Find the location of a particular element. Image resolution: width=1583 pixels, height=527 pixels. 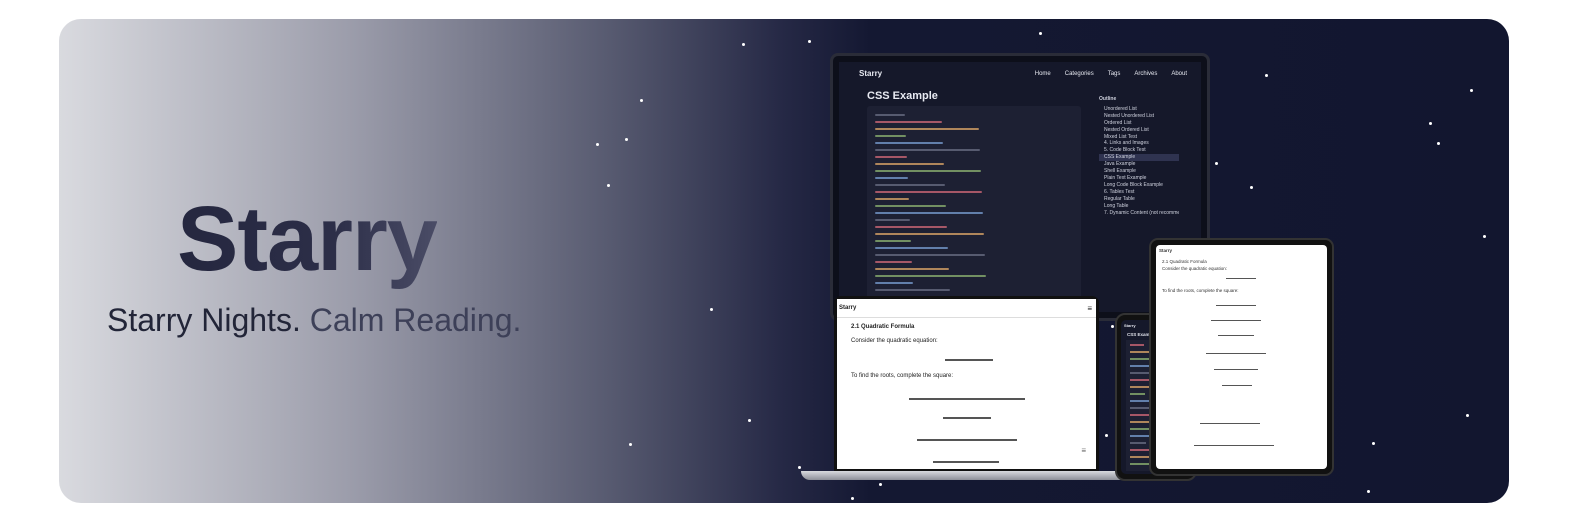

outline-item: 5. Code Block Test is located at coordinates (1139, 150).